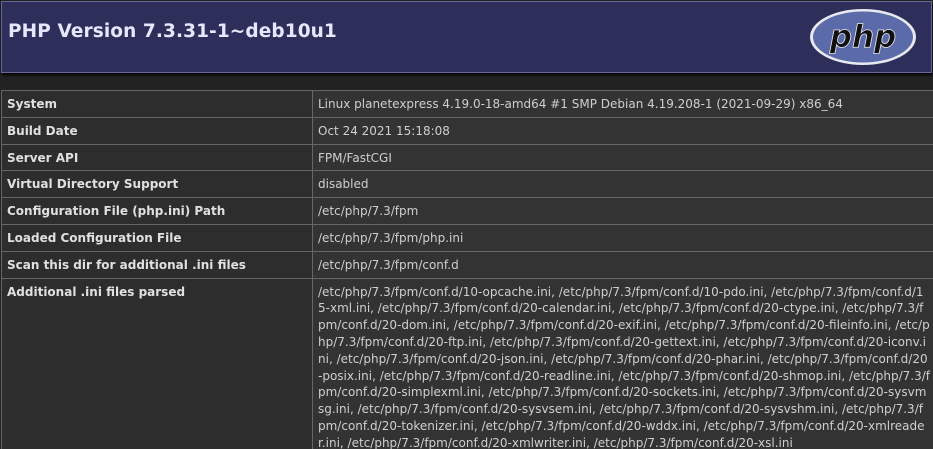 This screenshot has height=449, width=933. I want to click on table-row: Virtual Directory Support disabled, so click(467, 184).